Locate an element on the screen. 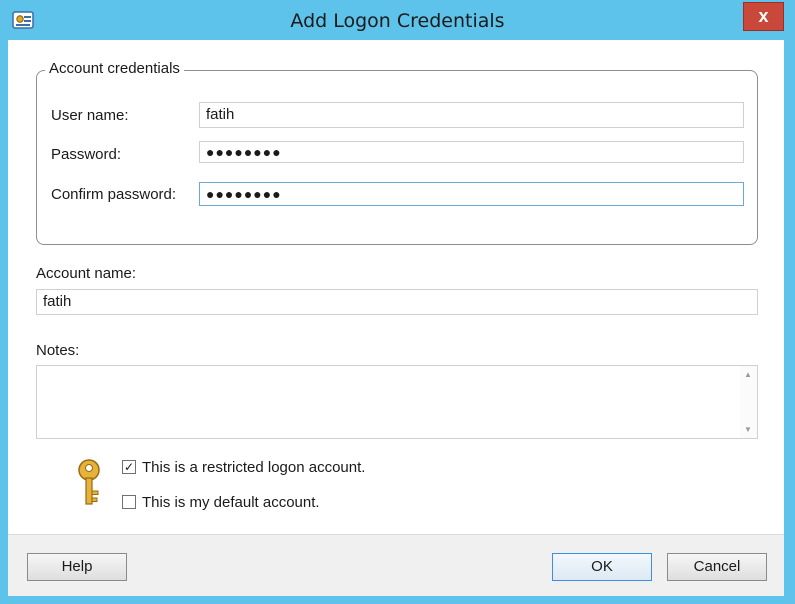  checkmark-icon: ✓ is located at coordinates (129, 467).